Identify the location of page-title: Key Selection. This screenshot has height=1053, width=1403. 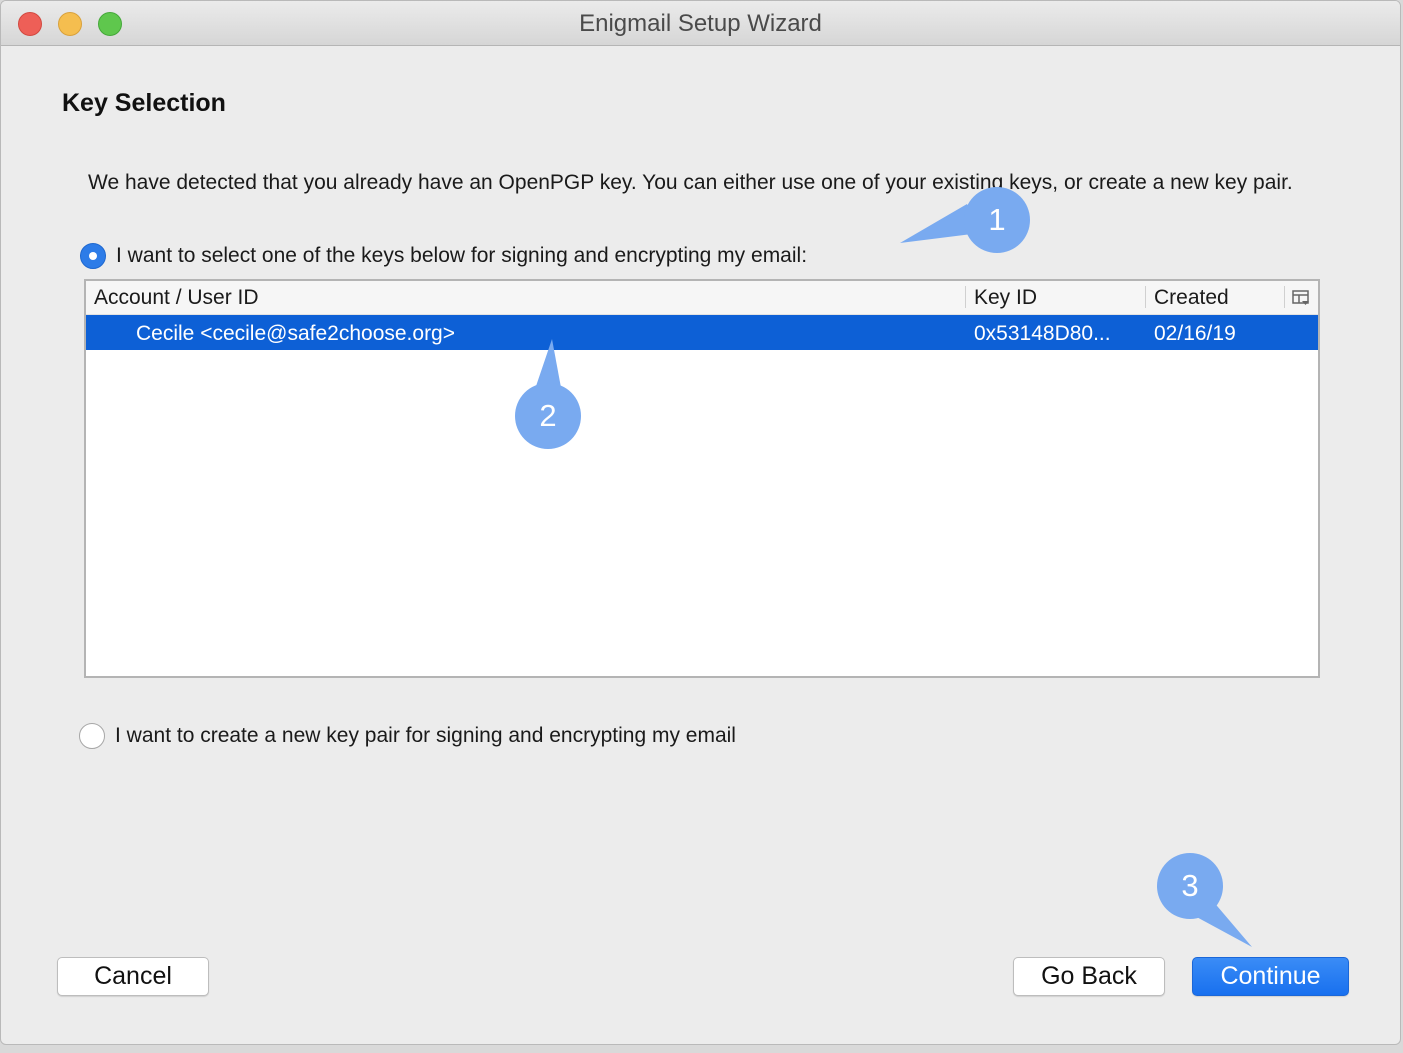
(144, 103).